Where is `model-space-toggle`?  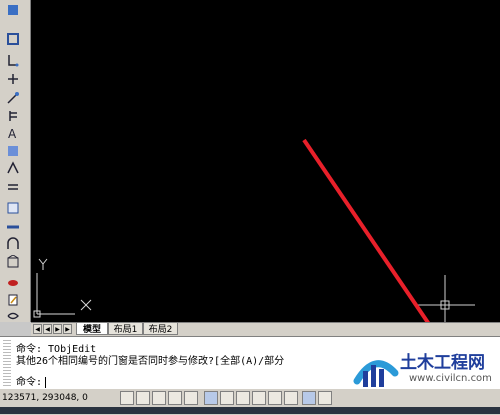
model-space-toggle is located at coordinates (309, 398).